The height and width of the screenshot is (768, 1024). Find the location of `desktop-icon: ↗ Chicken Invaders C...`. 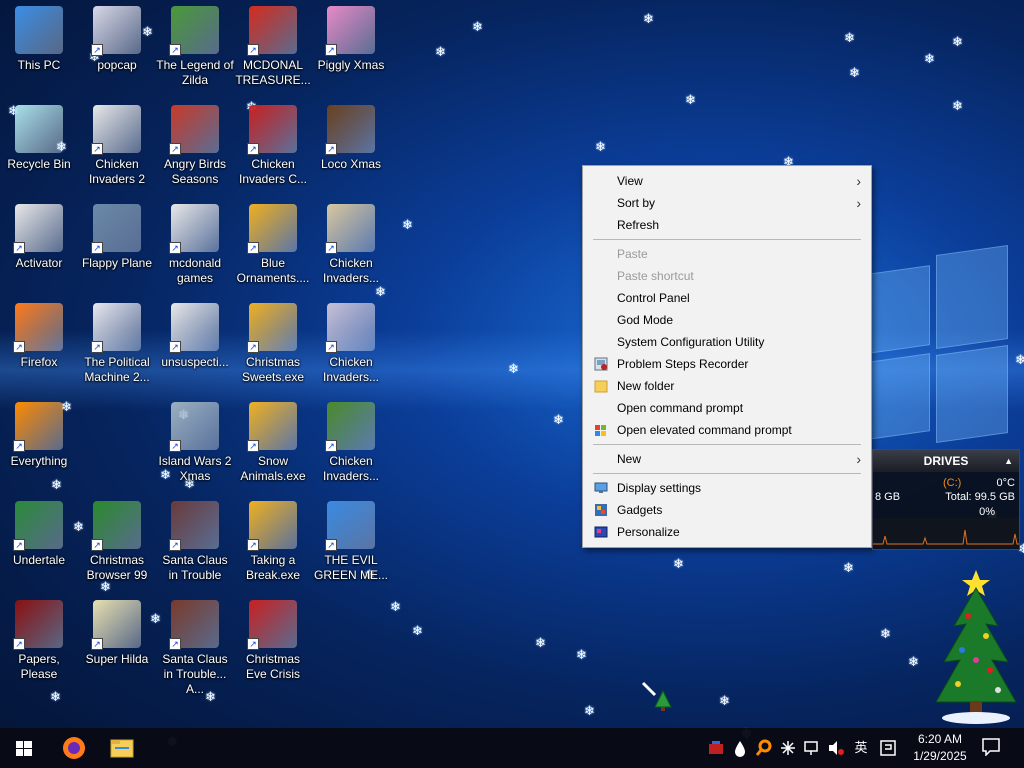

desktop-icon: ↗ Chicken Invaders C... is located at coordinates (273, 143).